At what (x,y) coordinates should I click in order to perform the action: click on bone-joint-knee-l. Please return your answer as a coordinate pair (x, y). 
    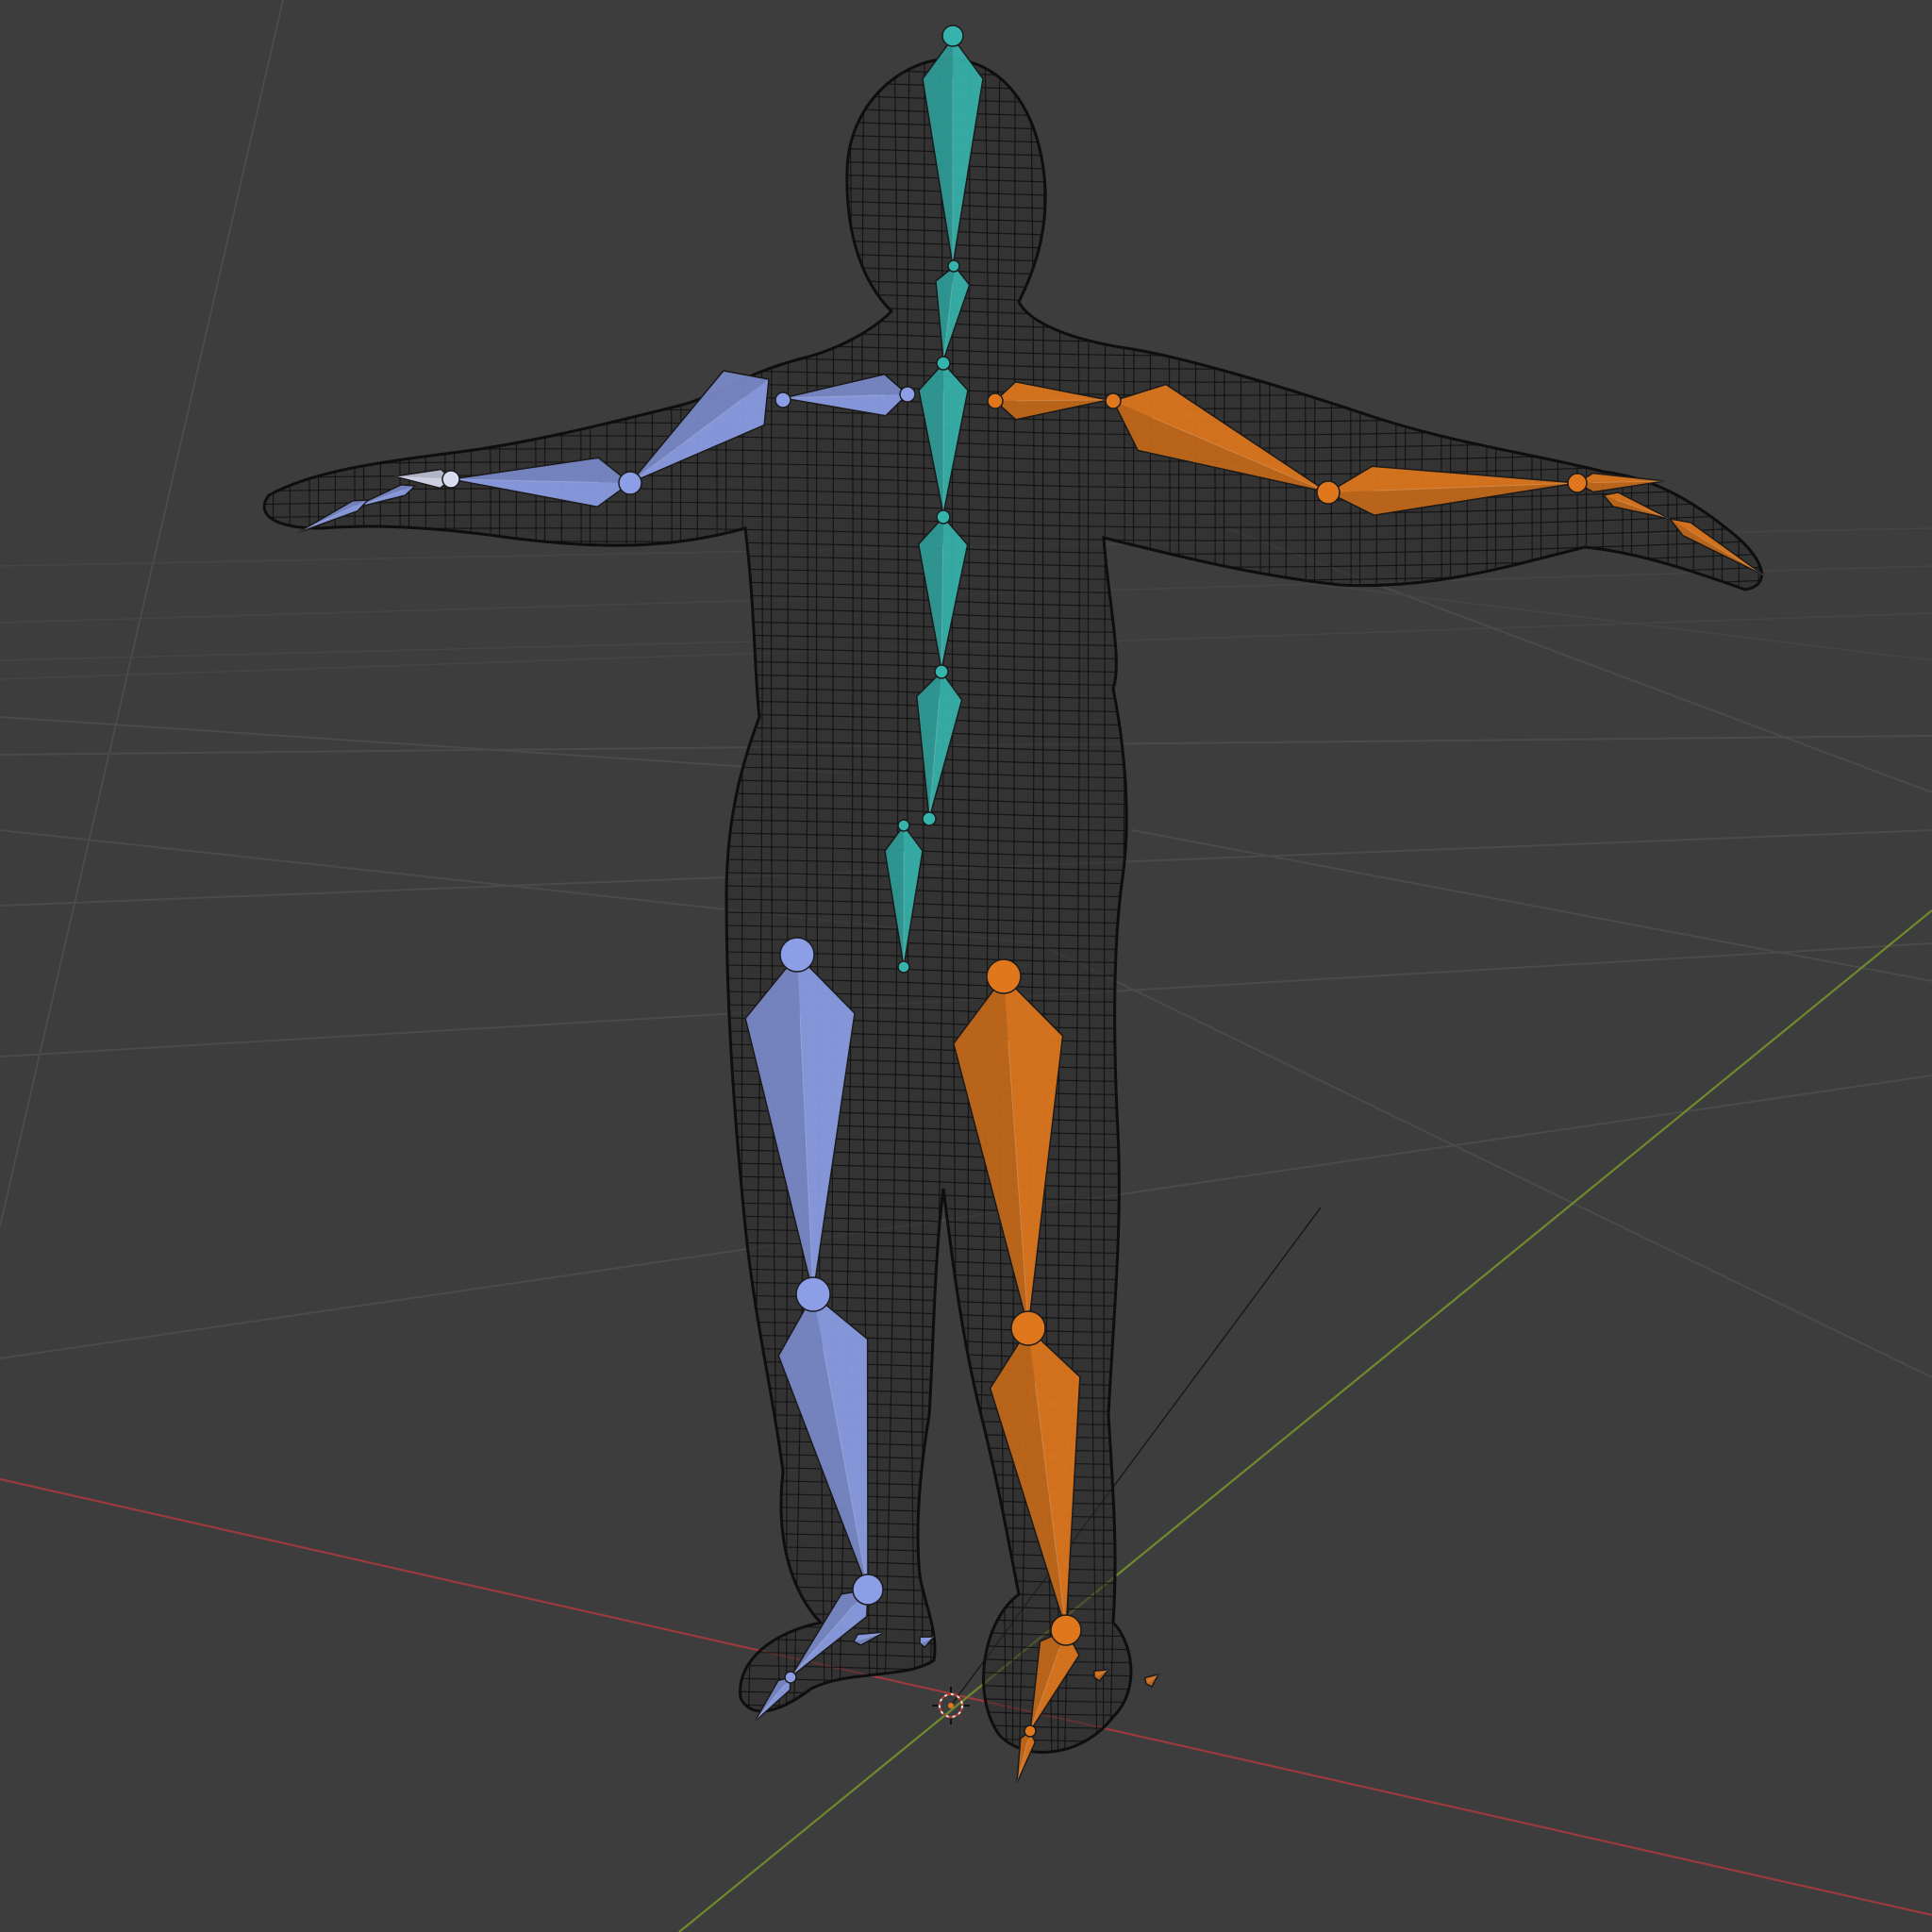
    Looking at the image, I should click on (813, 1294).